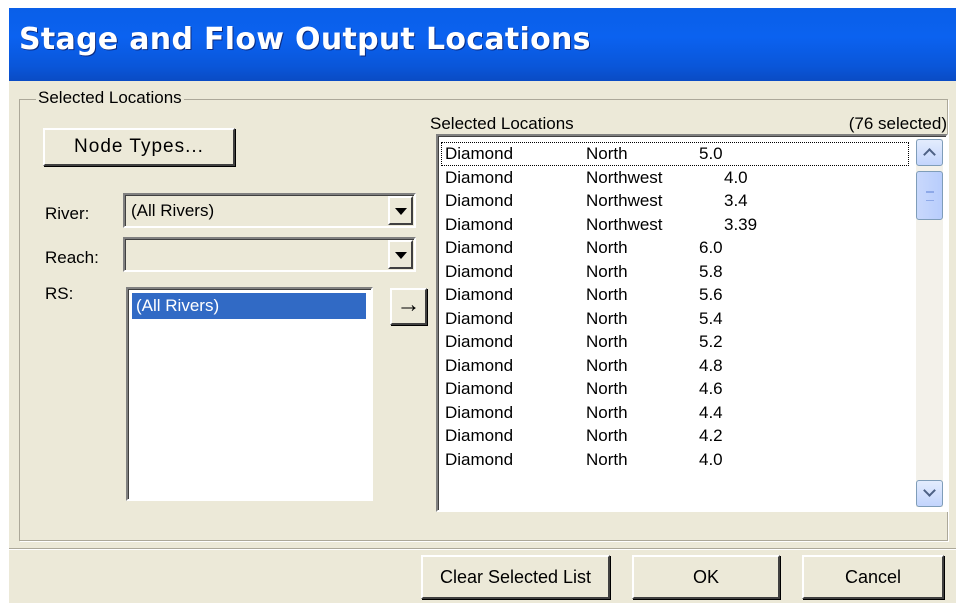 The width and height of the screenshot is (956, 603). What do you see at coordinates (929, 493) in the screenshot?
I see `scroll-down-icon` at bounding box center [929, 493].